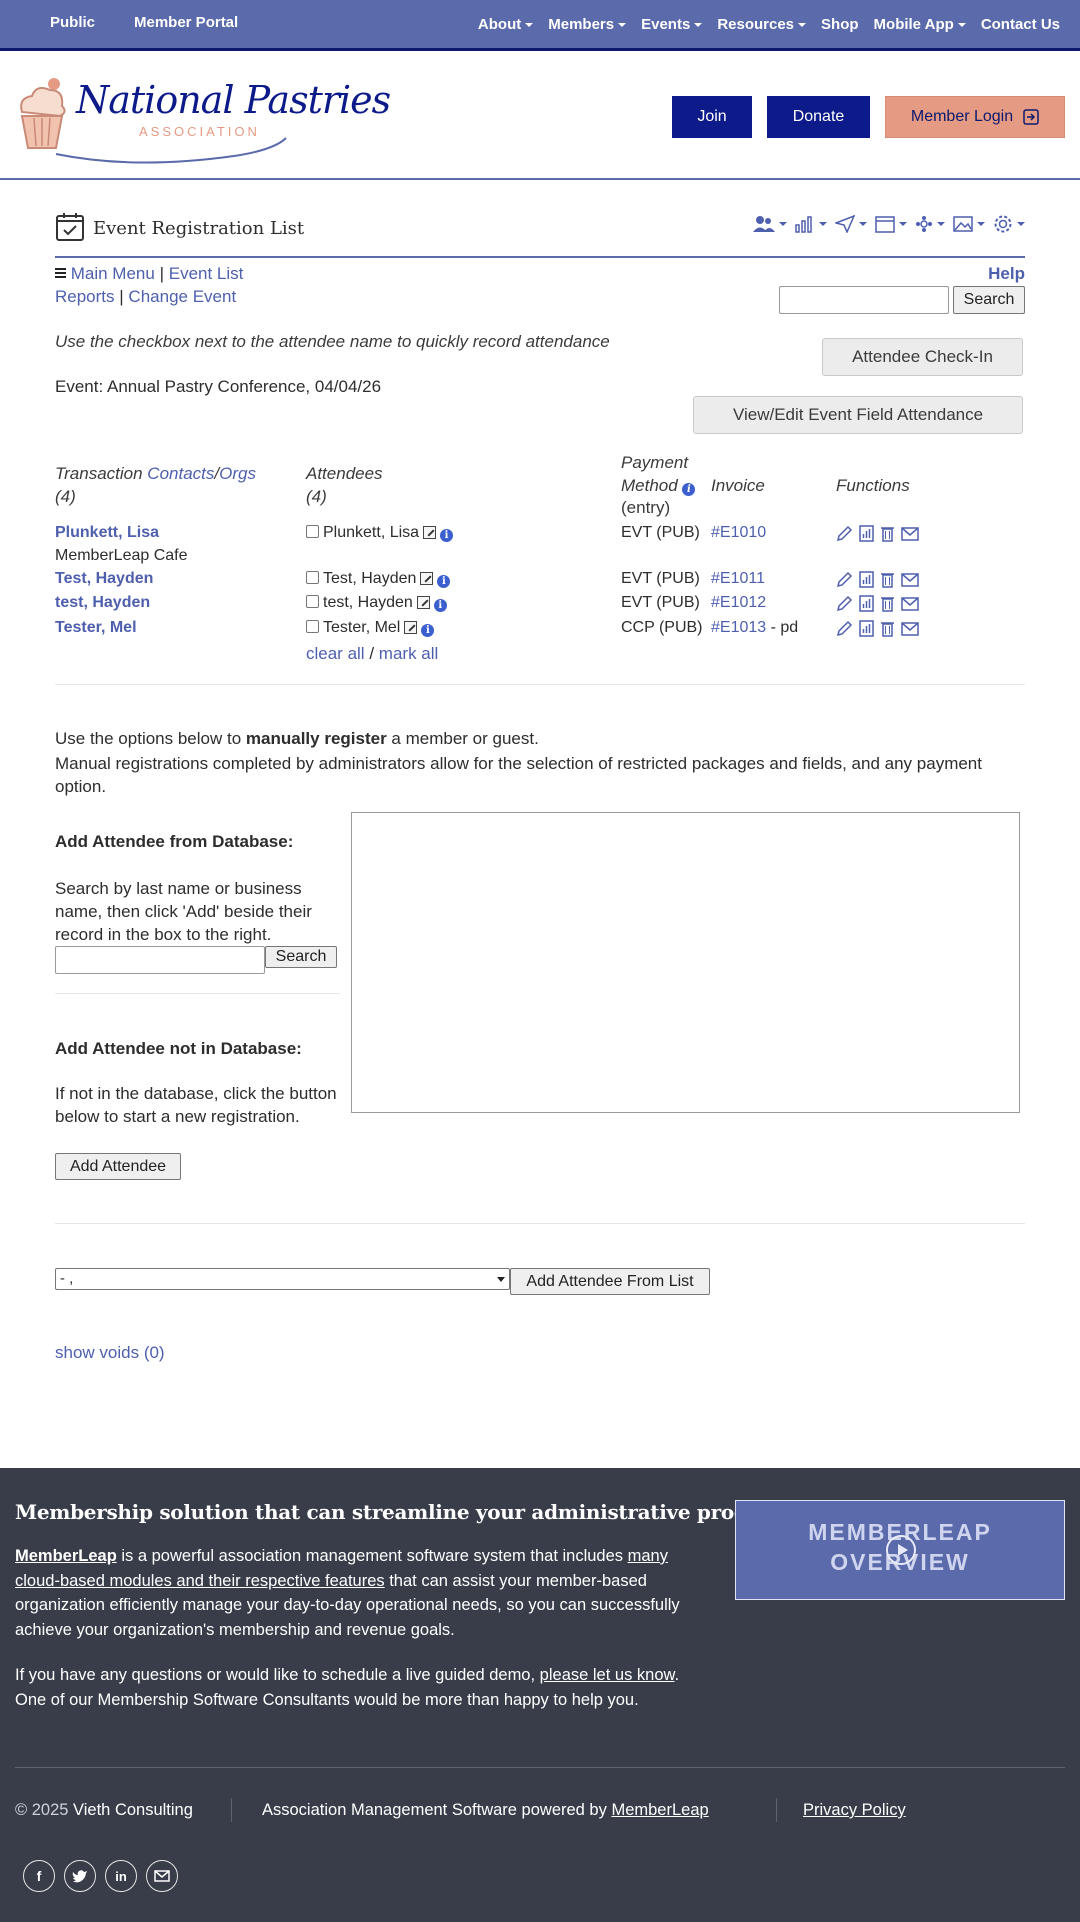  What do you see at coordinates (282, 1279) in the screenshot?
I see `attendee-list-select: - ,` at bounding box center [282, 1279].